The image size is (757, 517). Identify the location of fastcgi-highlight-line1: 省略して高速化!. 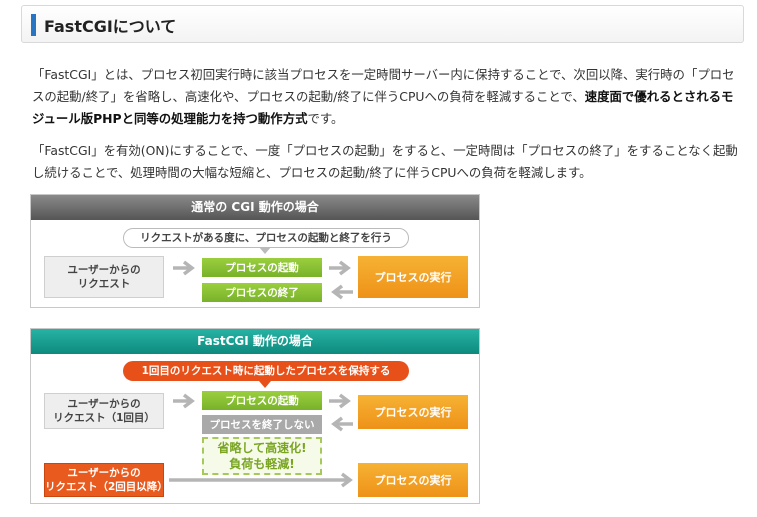
(262, 448).